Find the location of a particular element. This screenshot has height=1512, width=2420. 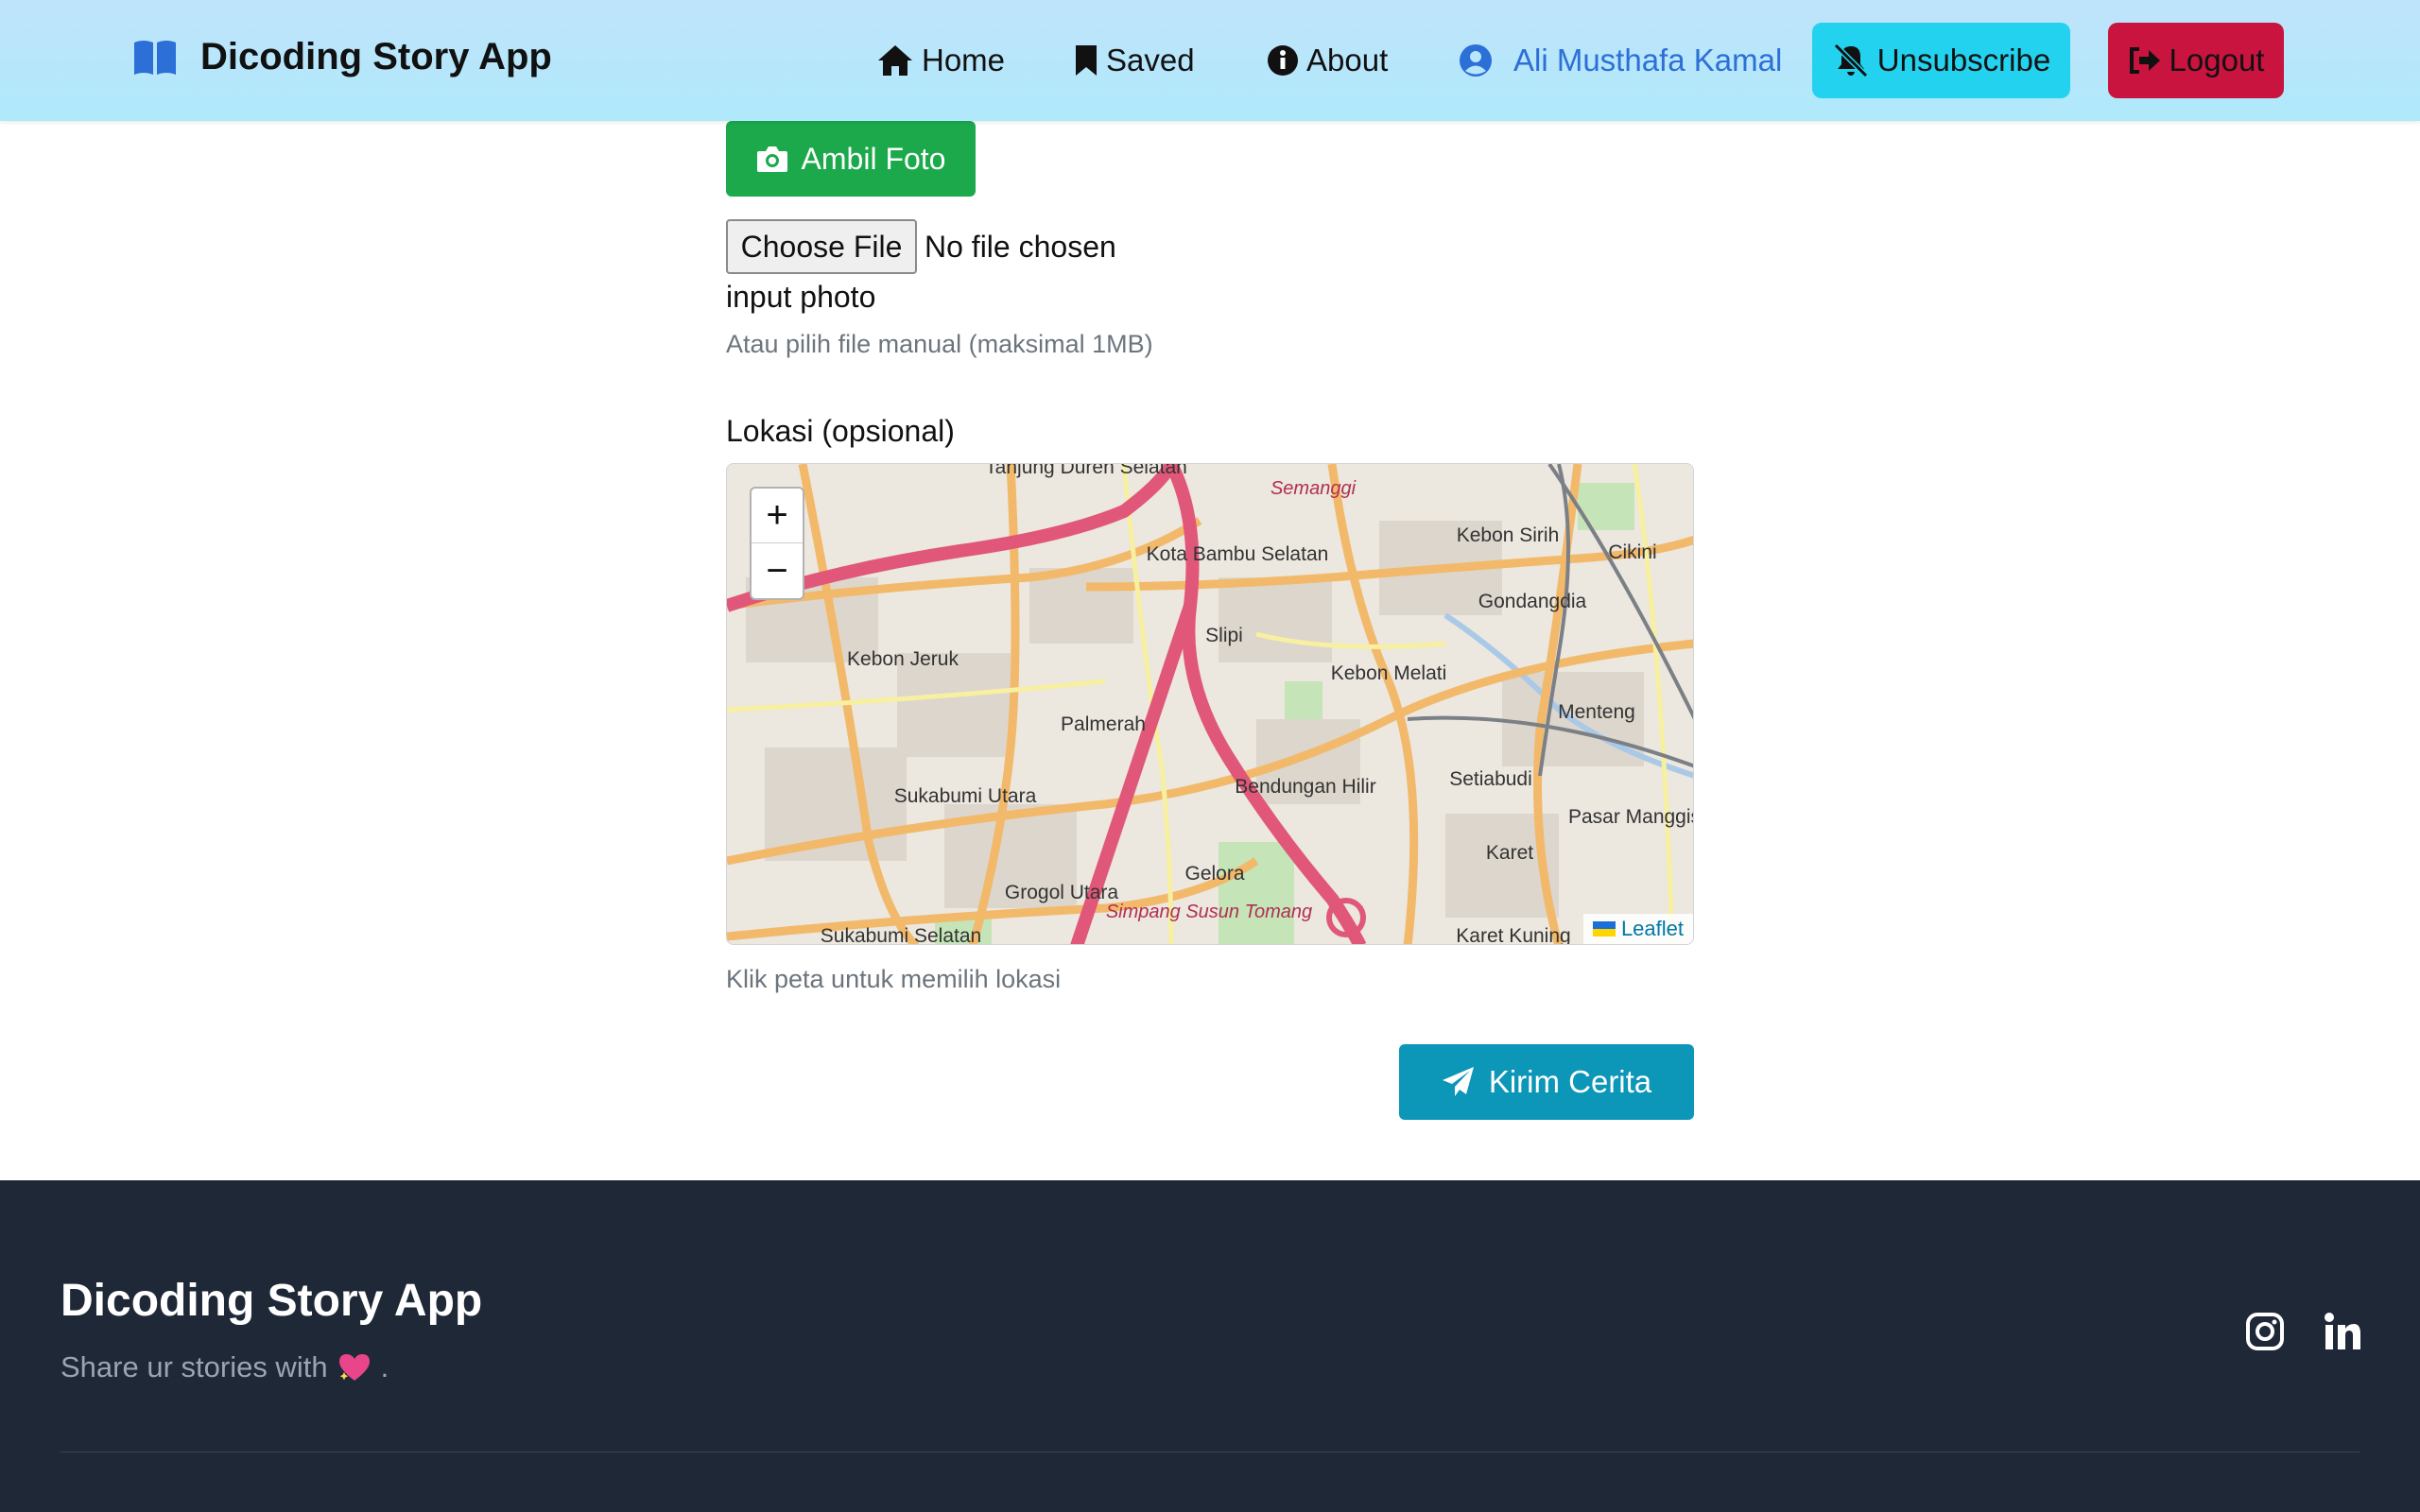

sparkling-heart-icon is located at coordinates (354, 1367).